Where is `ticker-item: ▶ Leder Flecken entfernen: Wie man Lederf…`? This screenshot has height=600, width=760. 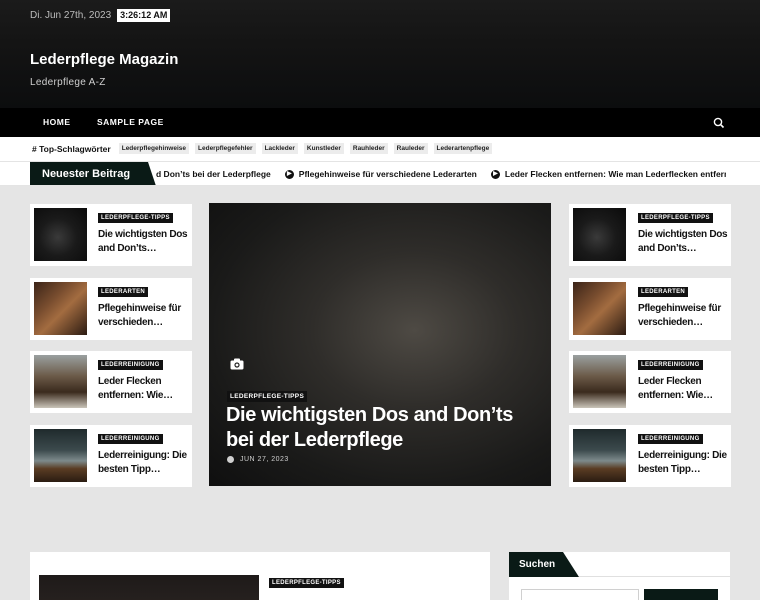
ticker-item: ▶ Leder Flecken entfernen: Wie man Lederf… is located at coordinates (608, 174).